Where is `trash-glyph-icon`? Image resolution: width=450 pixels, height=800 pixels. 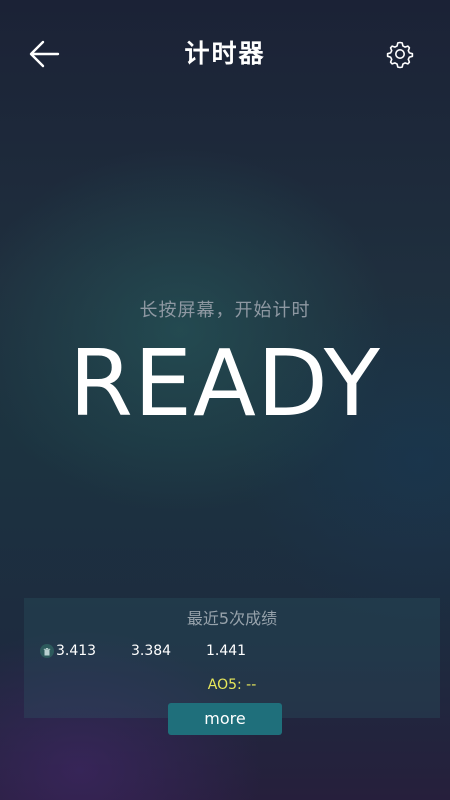
trash-glyph-icon is located at coordinates (47, 652).